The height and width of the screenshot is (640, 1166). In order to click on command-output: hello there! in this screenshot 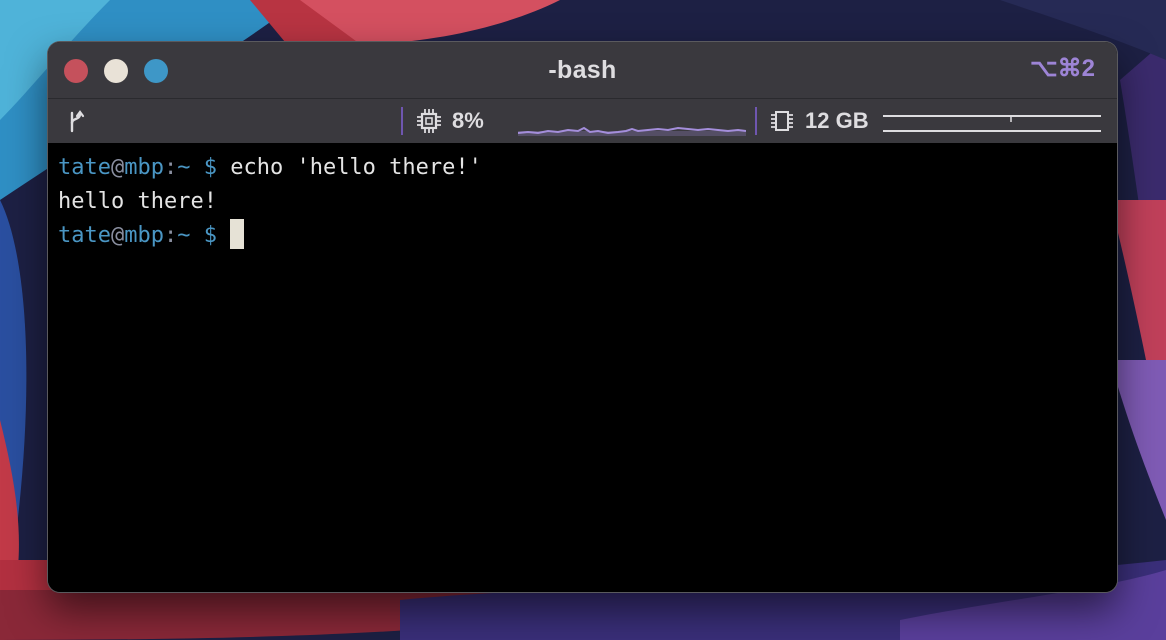, I will do `click(137, 201)`.